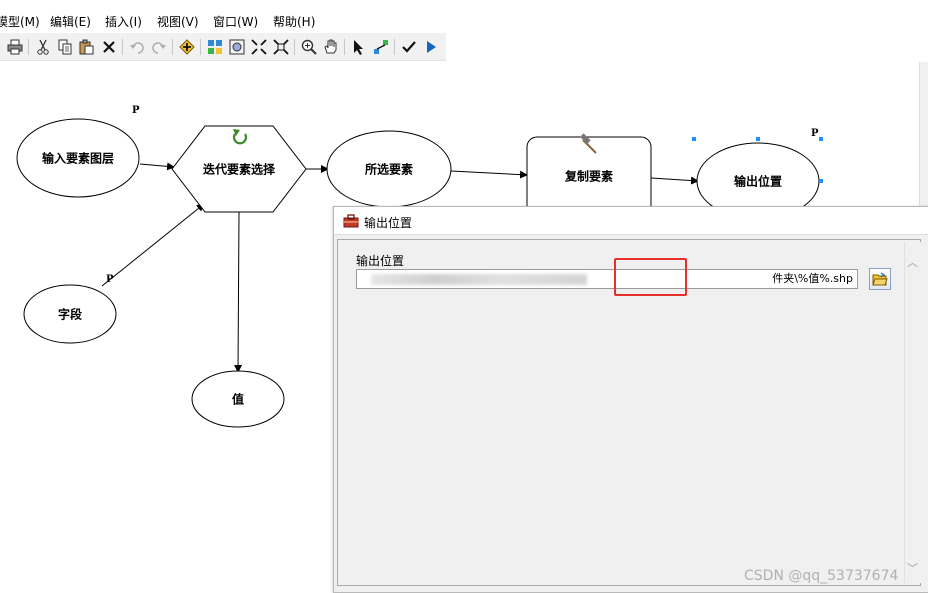 This screenshot has height=593, width=928. Describe the element at coordinates (589, 176) in the screenshot. I see `node-copy: 复制要素` at that location.